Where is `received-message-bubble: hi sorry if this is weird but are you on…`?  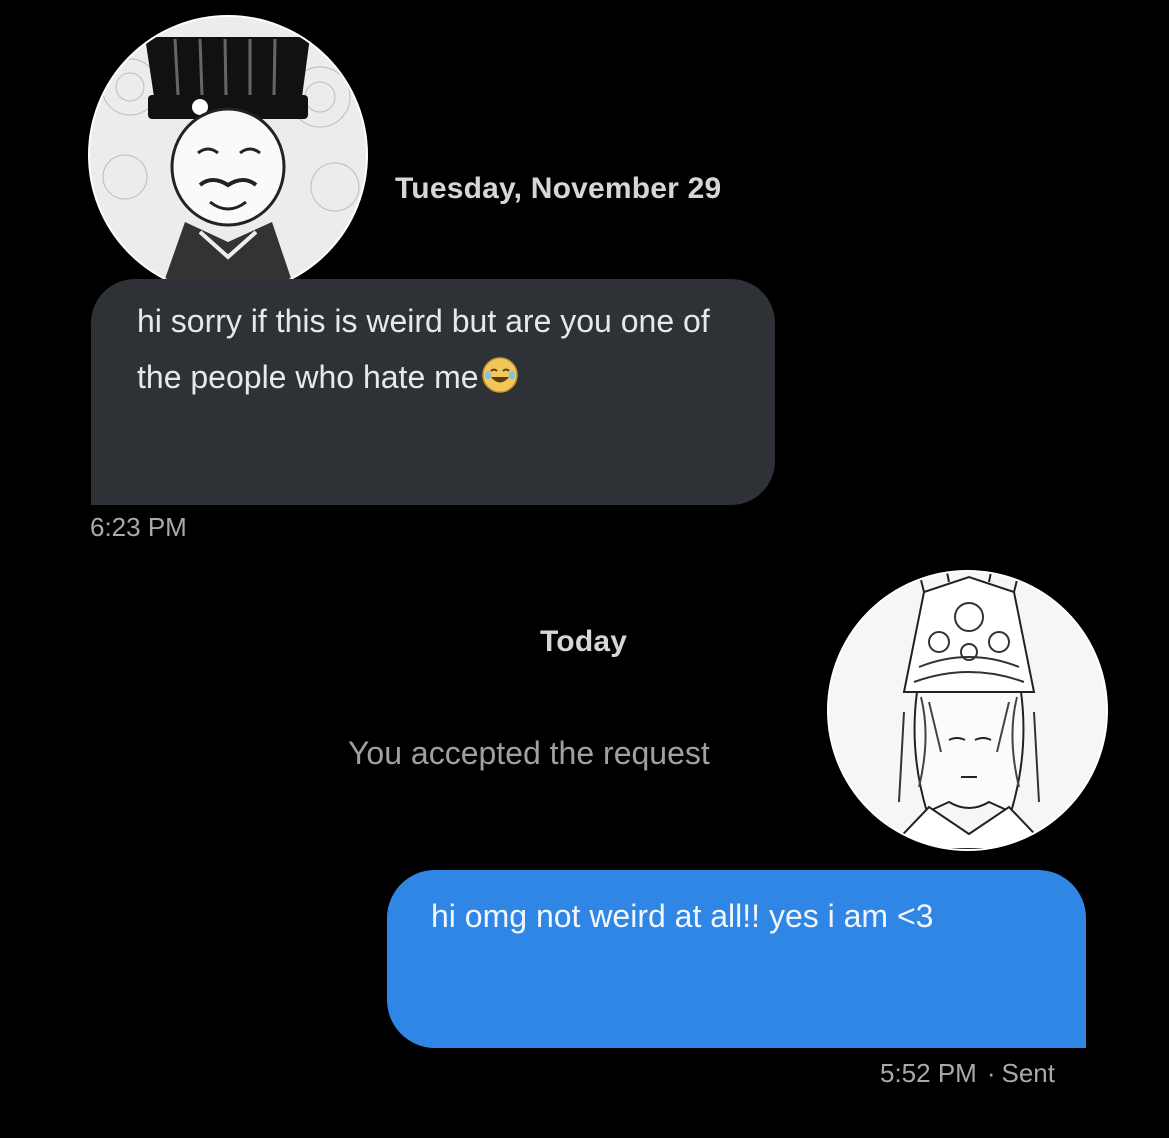
received-message-bubble: hi sorry if this is weird but are you on… is located at coordinates (433, 392).